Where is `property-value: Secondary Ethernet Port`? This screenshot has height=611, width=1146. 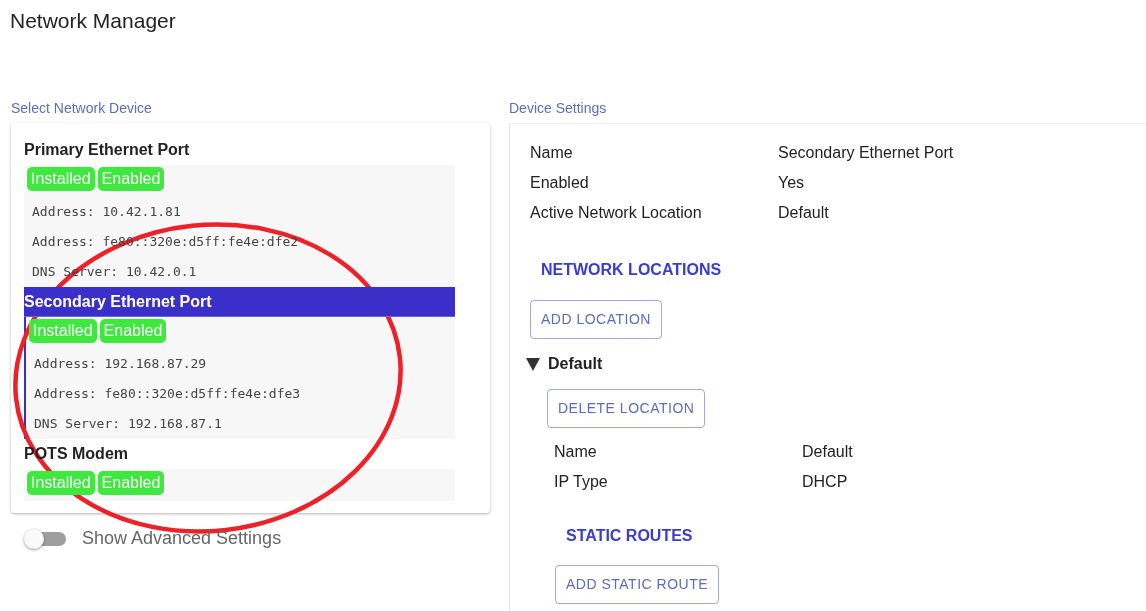 property-value: Secondary Ethernet Port is located at coordinates (866, 153).